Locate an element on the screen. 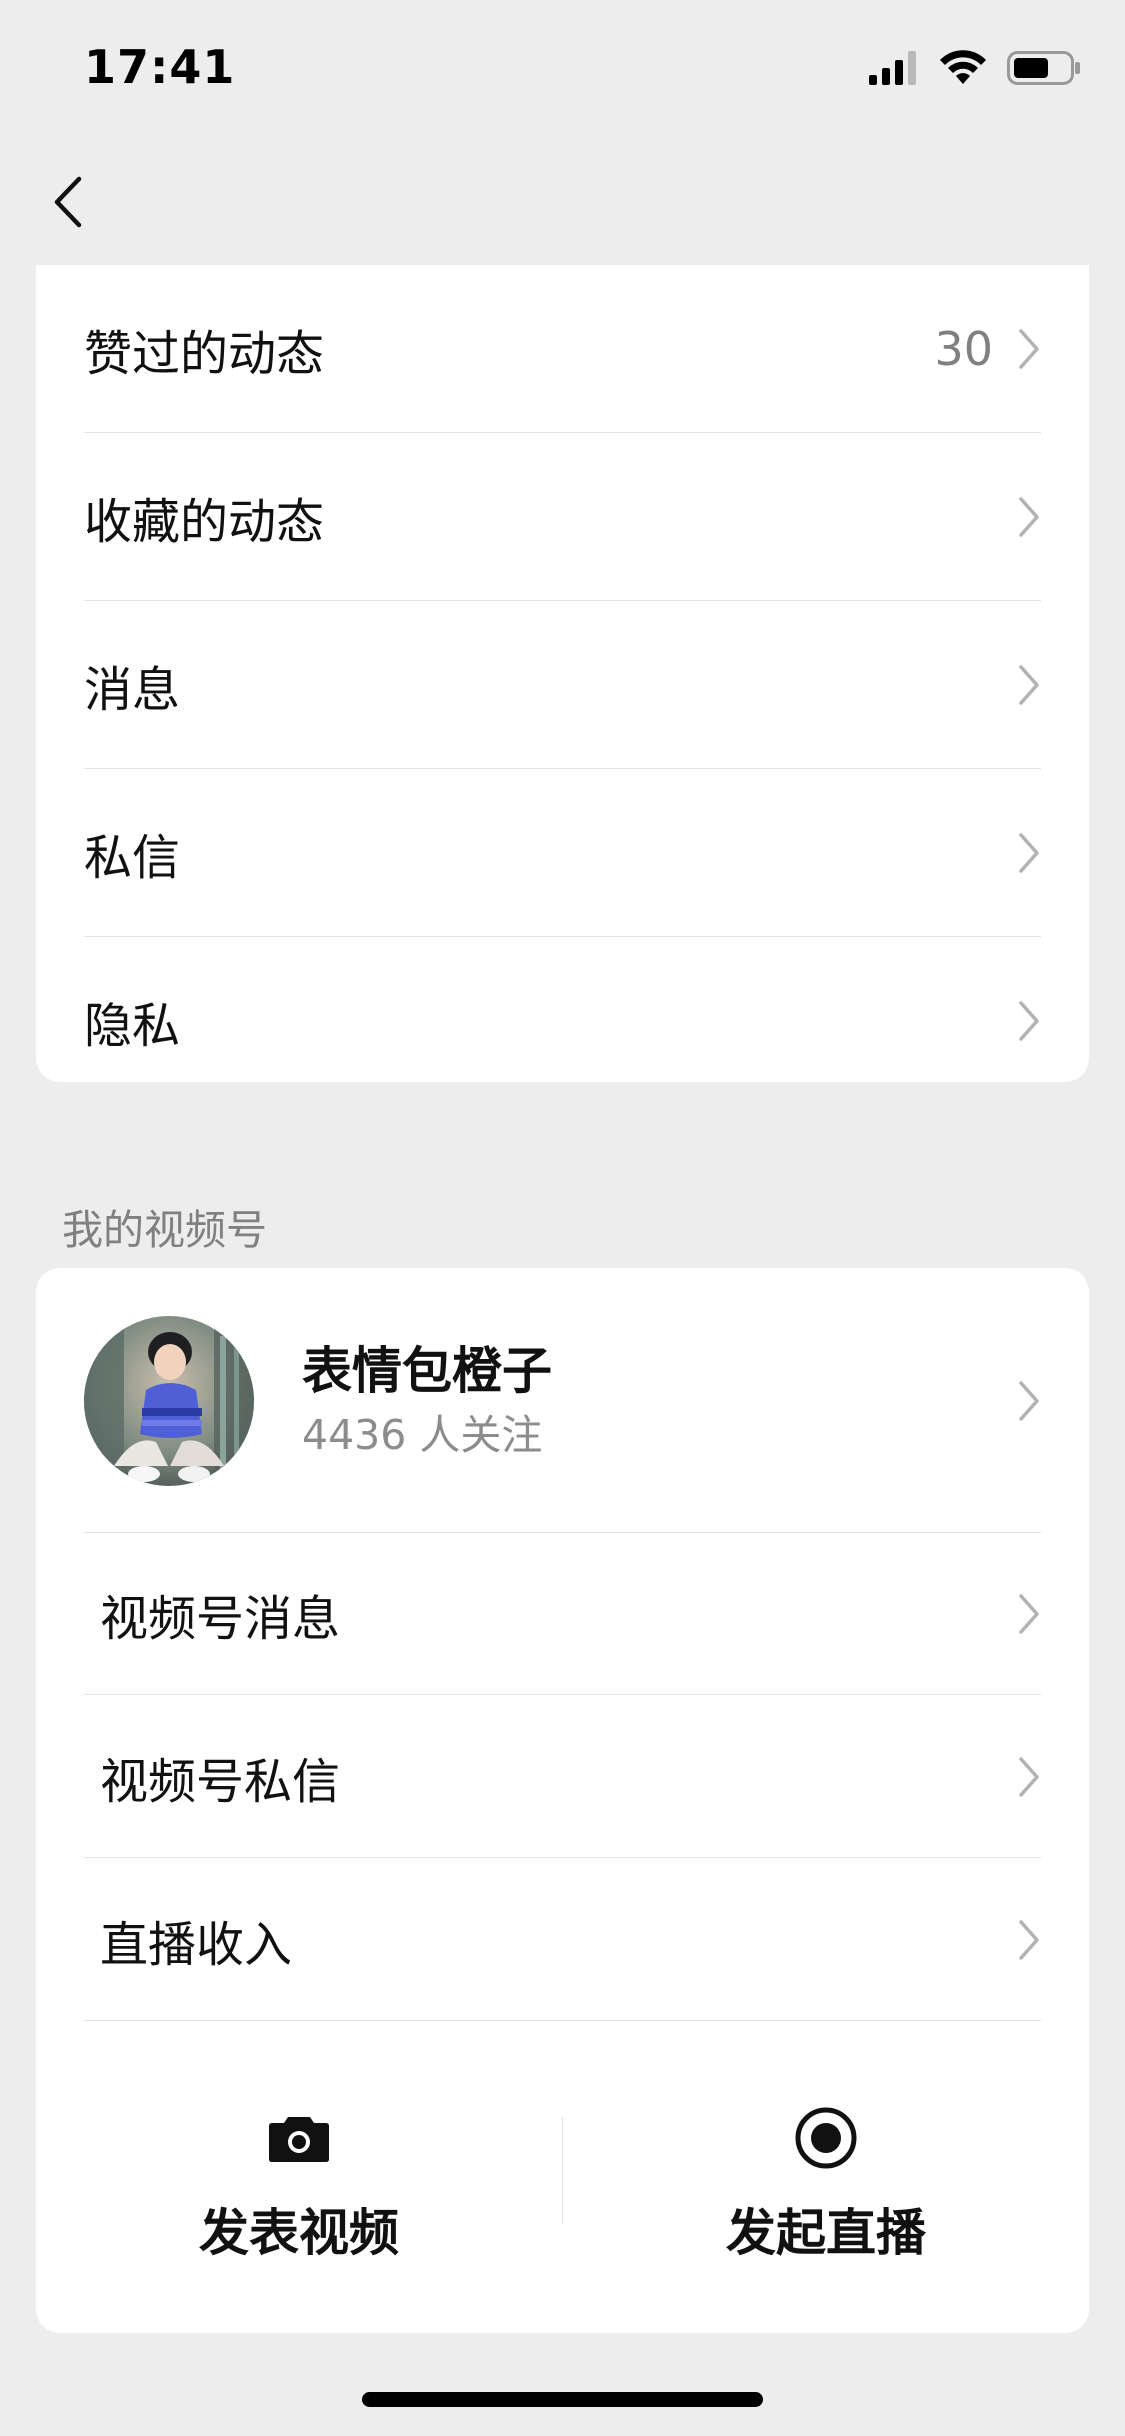 This screenshot has height=2436, width=1125. chevron-left-icon is located at coordinates (68, 202).